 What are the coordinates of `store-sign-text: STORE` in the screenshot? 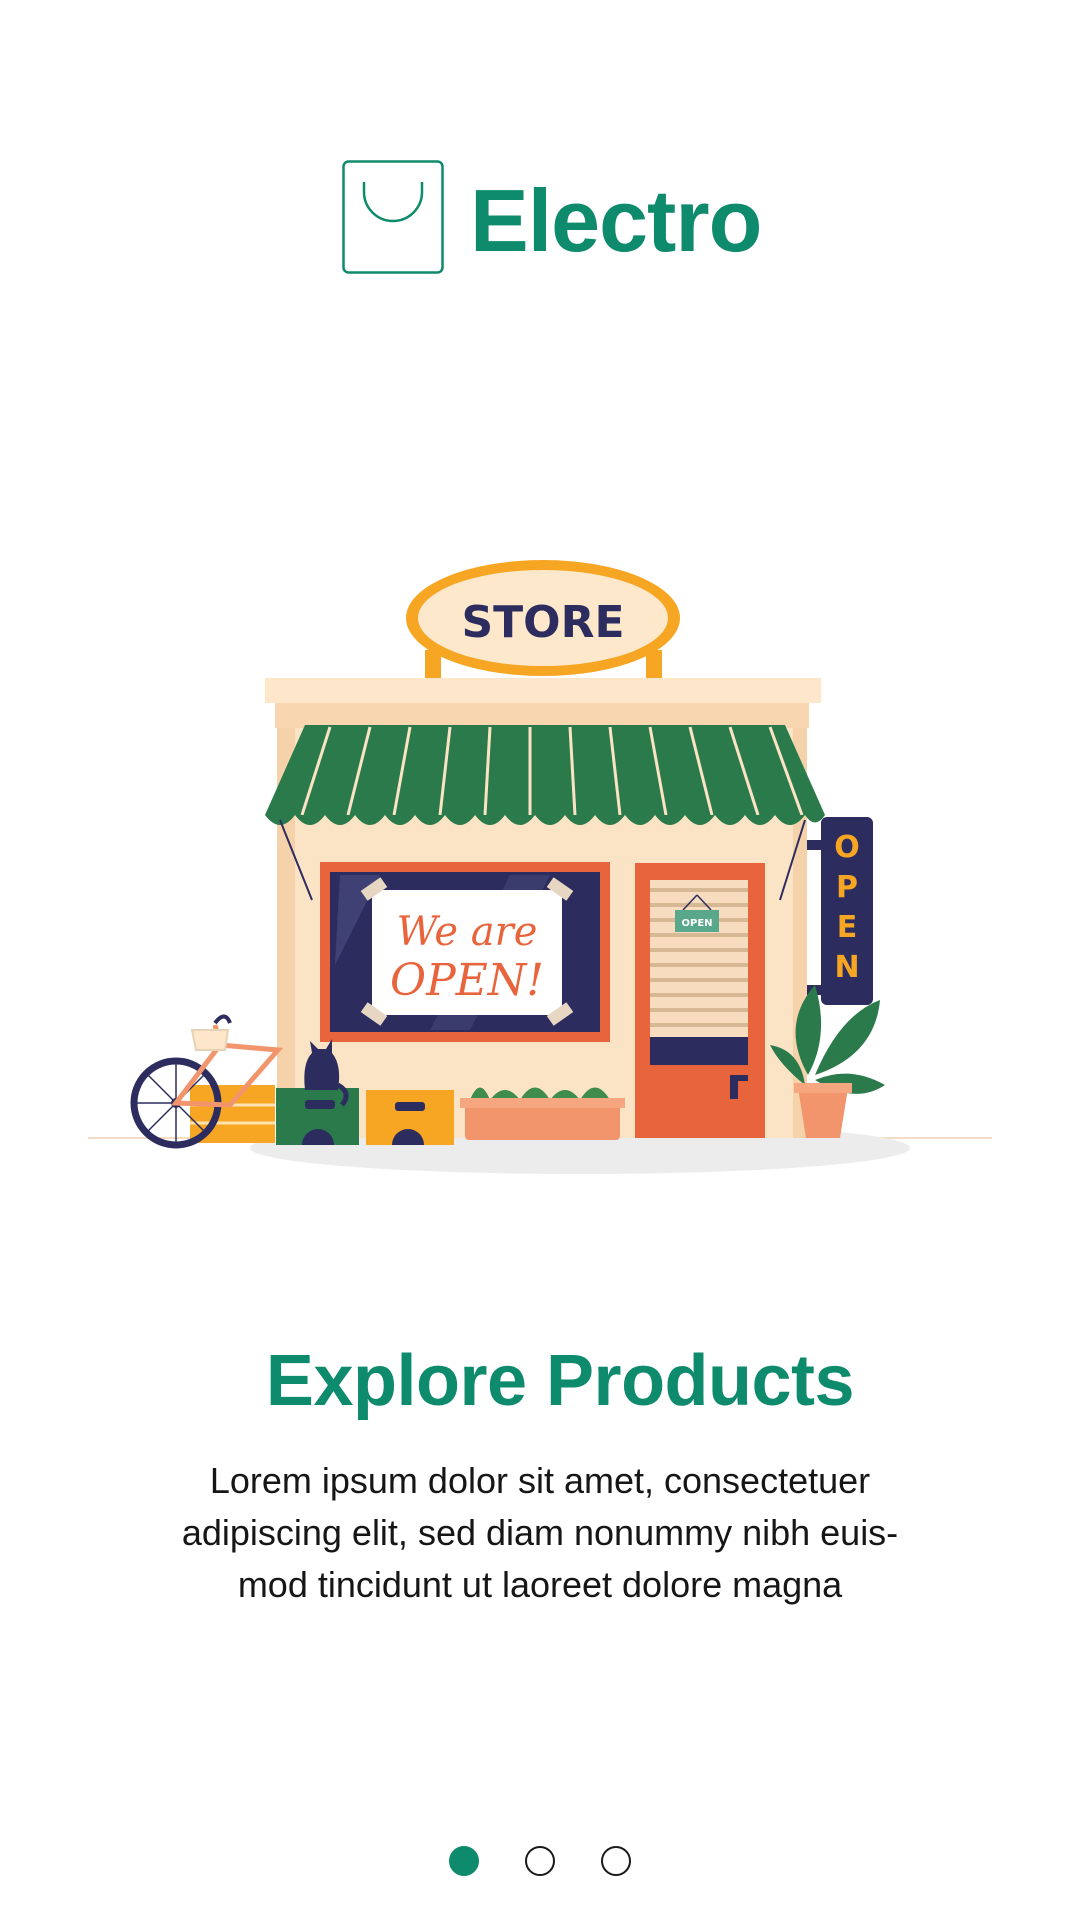 It's located at (542, 622).